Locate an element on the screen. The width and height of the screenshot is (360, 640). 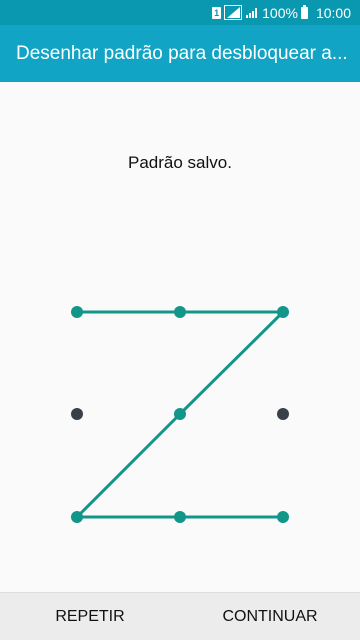
repeat-button: REPETIR is located at coordinates (90, 616).